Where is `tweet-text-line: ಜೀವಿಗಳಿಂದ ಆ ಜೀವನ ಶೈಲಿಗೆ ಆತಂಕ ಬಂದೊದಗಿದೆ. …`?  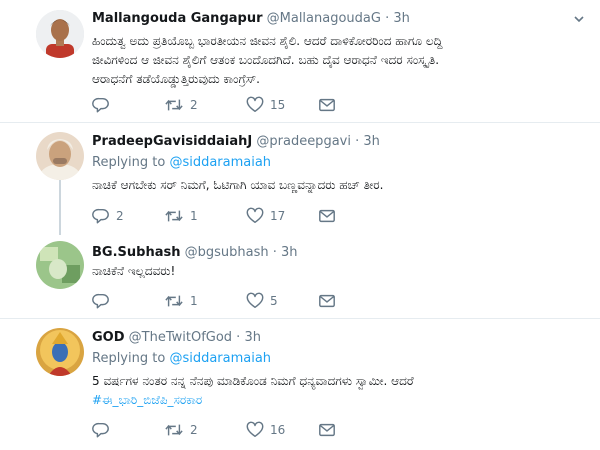
tweet-text-line: ಜೀವಿಗಳಿಂದ ಆ ಜೀವನ ಶೈಲಿಗೆ ಆತಂಕ ಬಂದೊದಗಿದೆ. … is located at coordinates (266, 60).